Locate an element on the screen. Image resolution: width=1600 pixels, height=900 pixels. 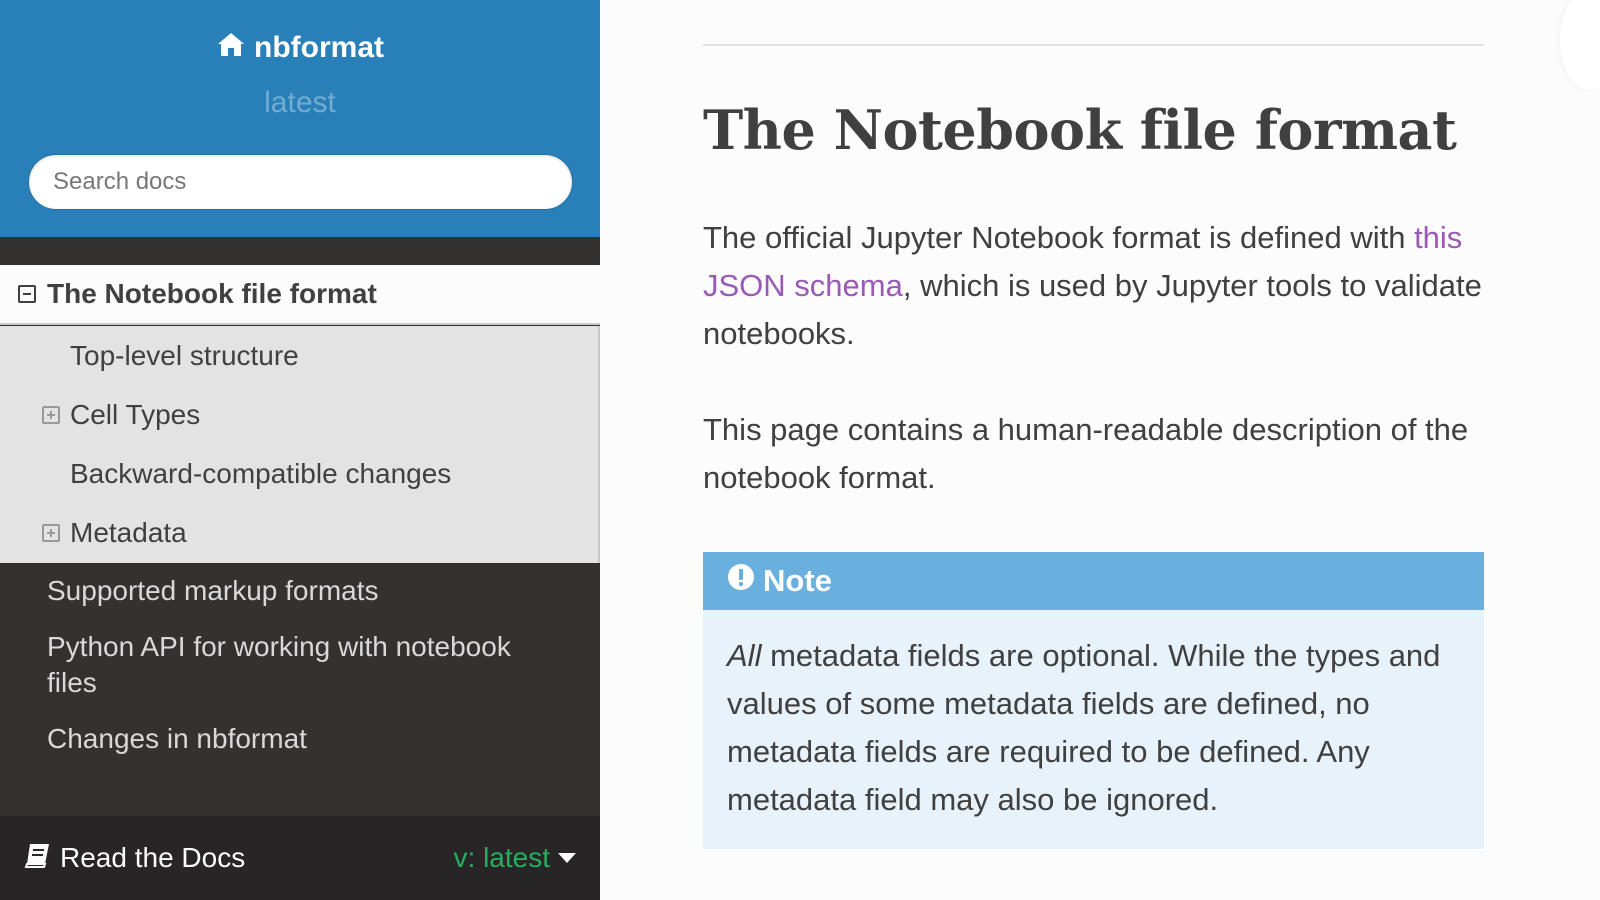
toc-item-backward-compatible-changes: Backward-compatible changes is located at coordinates (299, 473).